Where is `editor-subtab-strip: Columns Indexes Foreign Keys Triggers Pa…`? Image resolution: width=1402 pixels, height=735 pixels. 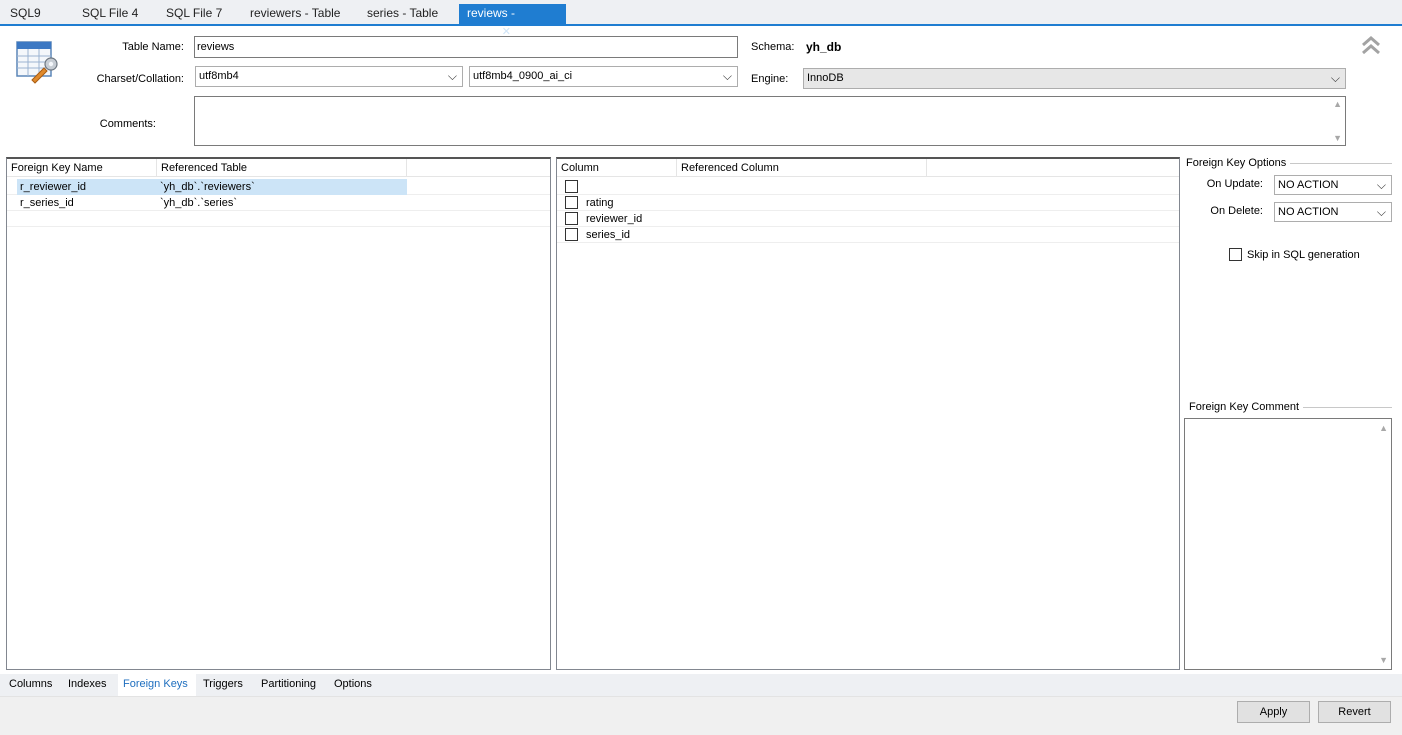
editor-subtab-strip: Columns Indexes Foreign Keys Triggers Pa… is located at coordinates (701, 685).